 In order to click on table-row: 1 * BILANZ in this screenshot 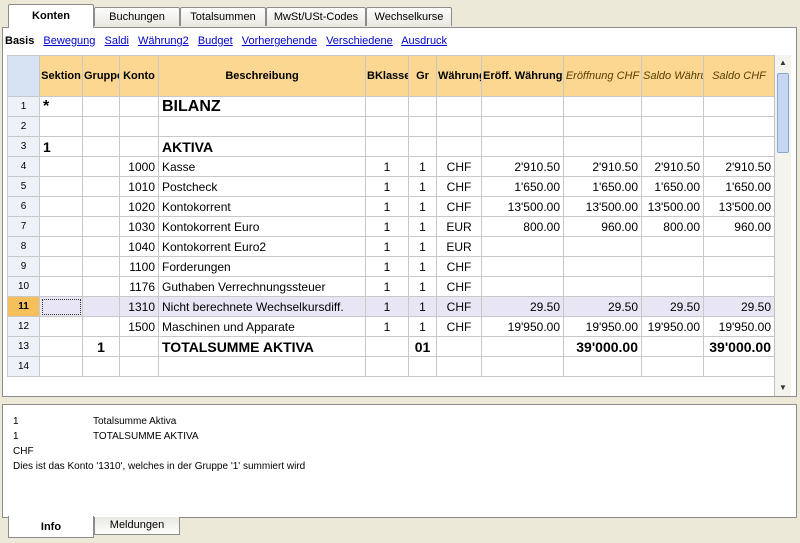, I will do `click(390, 106)`.